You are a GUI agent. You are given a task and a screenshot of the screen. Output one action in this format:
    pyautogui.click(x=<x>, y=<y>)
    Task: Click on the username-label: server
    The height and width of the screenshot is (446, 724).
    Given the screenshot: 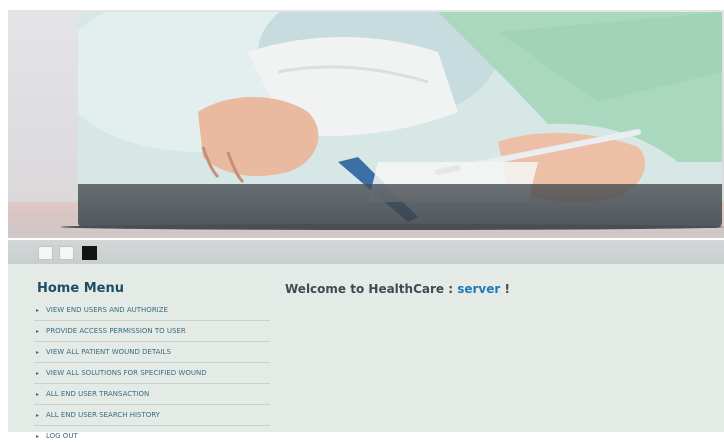 What is the action you would take?
    pyautogui.click(x=479, y=289)
    